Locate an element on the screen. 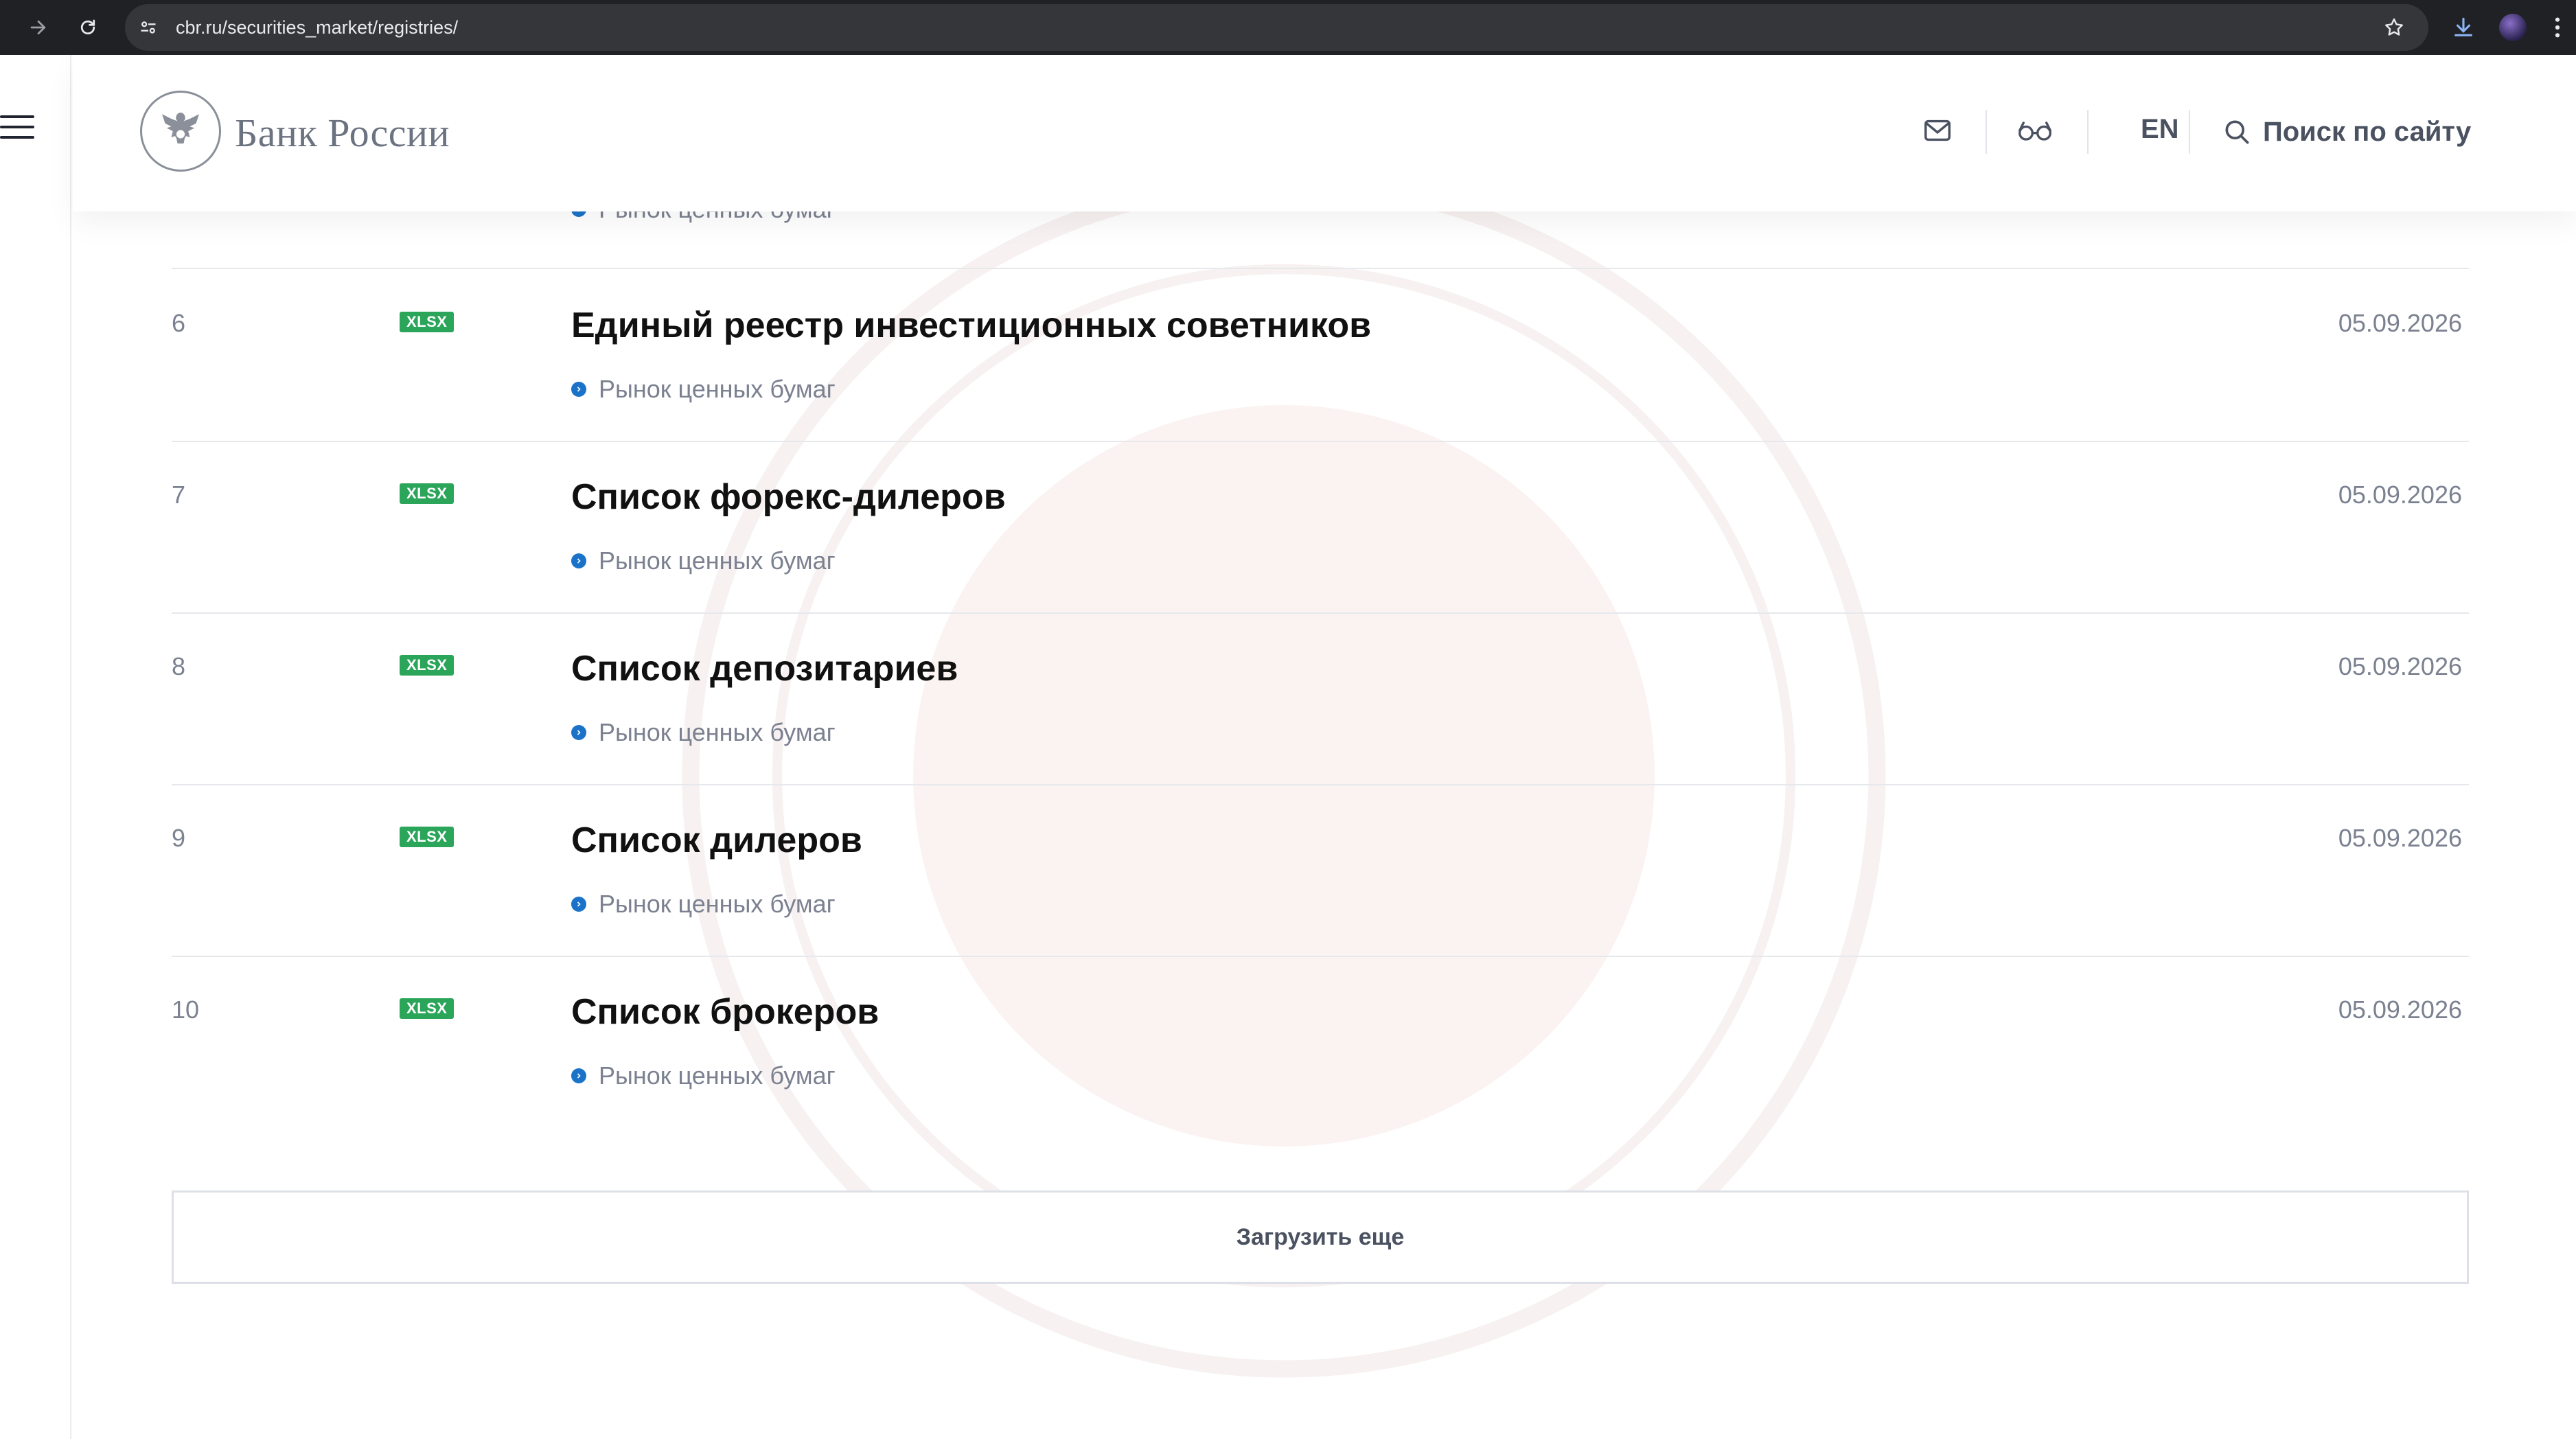 This screenshot has height=1439, width=2576. download-icon is located at coordinates (2463, 27).